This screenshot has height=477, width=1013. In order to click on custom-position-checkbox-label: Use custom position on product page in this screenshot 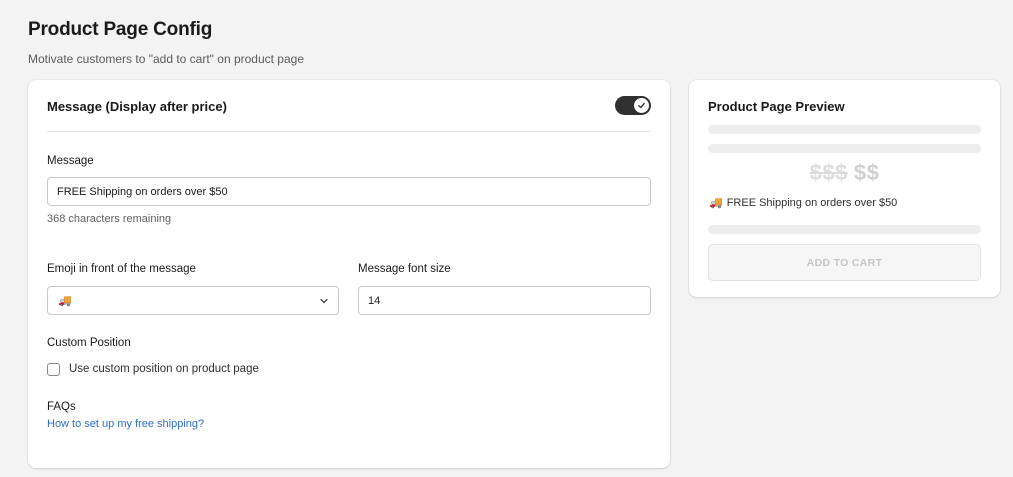, I will do `click(164, 369)`.